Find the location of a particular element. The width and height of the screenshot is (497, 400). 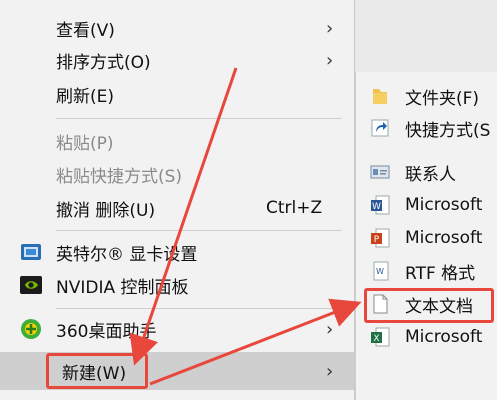

menu-item-sort-by: 排序方式(O) › is located at coordinates (177, 60).